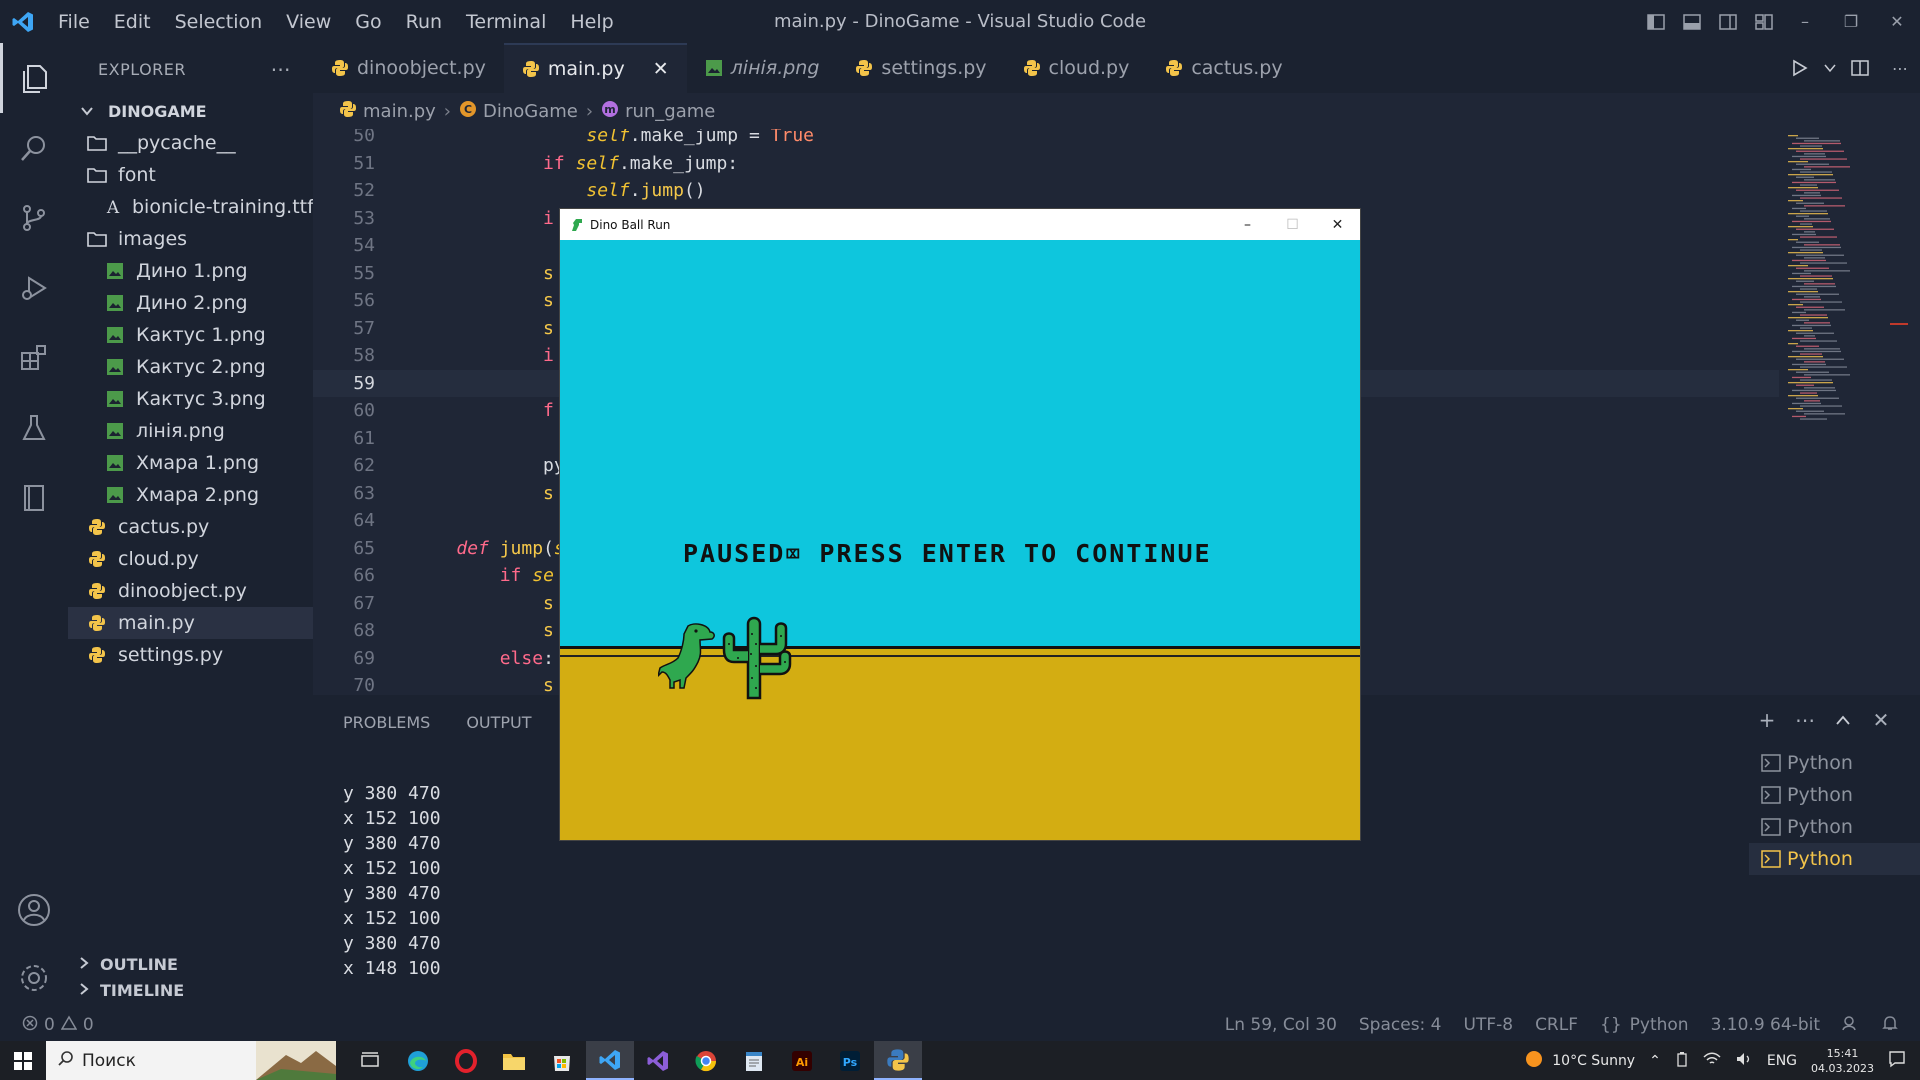 Image resolution: width=1920 pixels, height=1080 pixels. Describe the element at coordinates (132, 22) in the screenshot. I see `menu-edit: Edit` at that location.